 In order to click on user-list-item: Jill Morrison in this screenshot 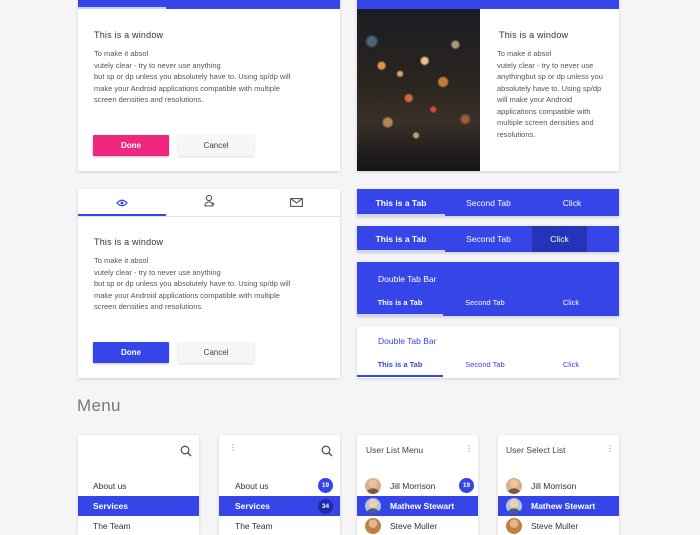, I will do `click(558, 486)`.